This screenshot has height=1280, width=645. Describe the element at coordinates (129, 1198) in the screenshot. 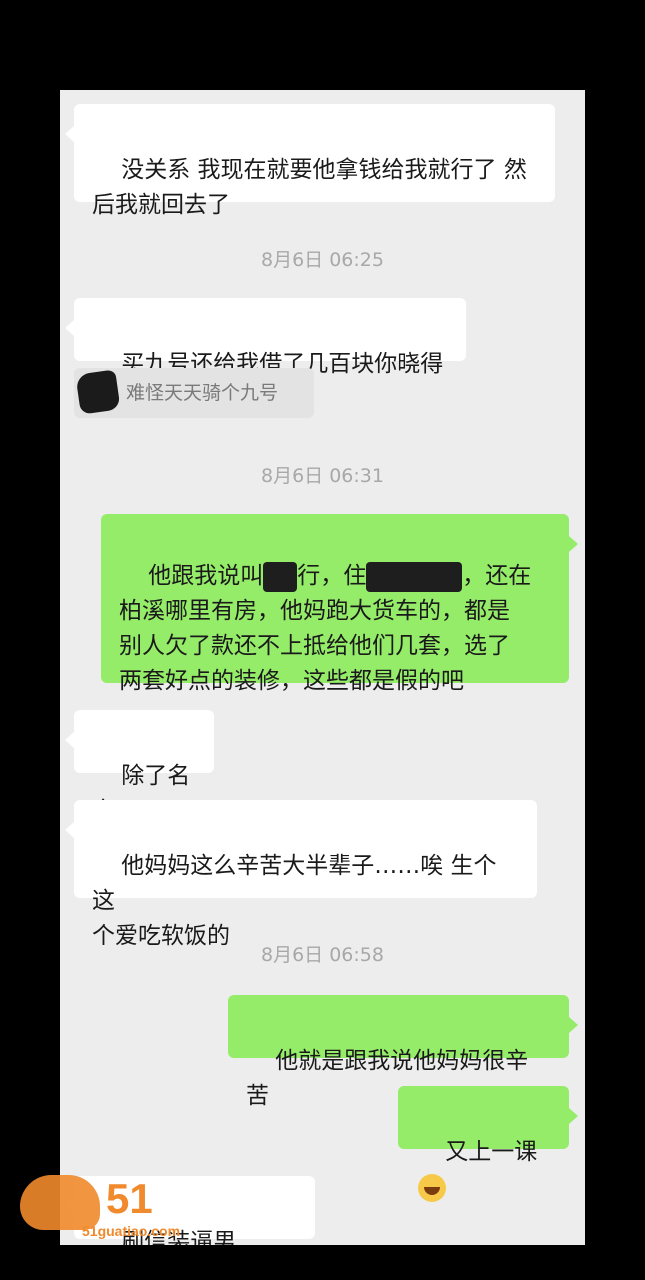

I see `watermark-number: 51` at that location.